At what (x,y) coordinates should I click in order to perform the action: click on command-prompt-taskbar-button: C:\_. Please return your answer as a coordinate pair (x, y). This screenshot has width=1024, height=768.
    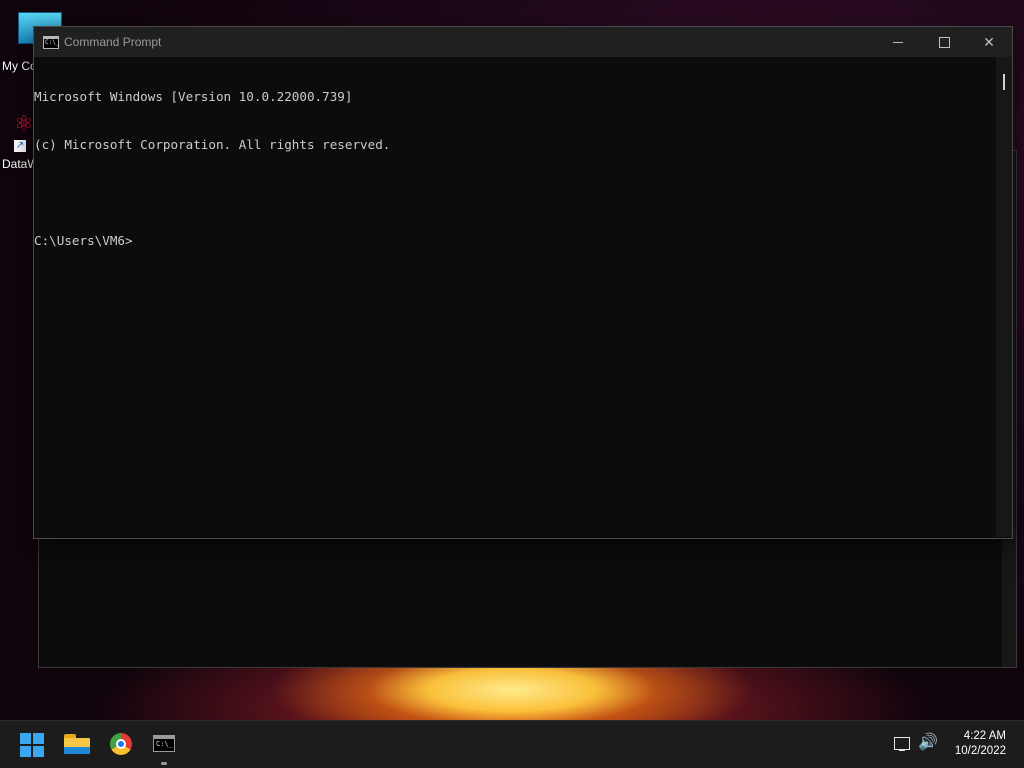
    Looking at the image, I should click on (164, 743).